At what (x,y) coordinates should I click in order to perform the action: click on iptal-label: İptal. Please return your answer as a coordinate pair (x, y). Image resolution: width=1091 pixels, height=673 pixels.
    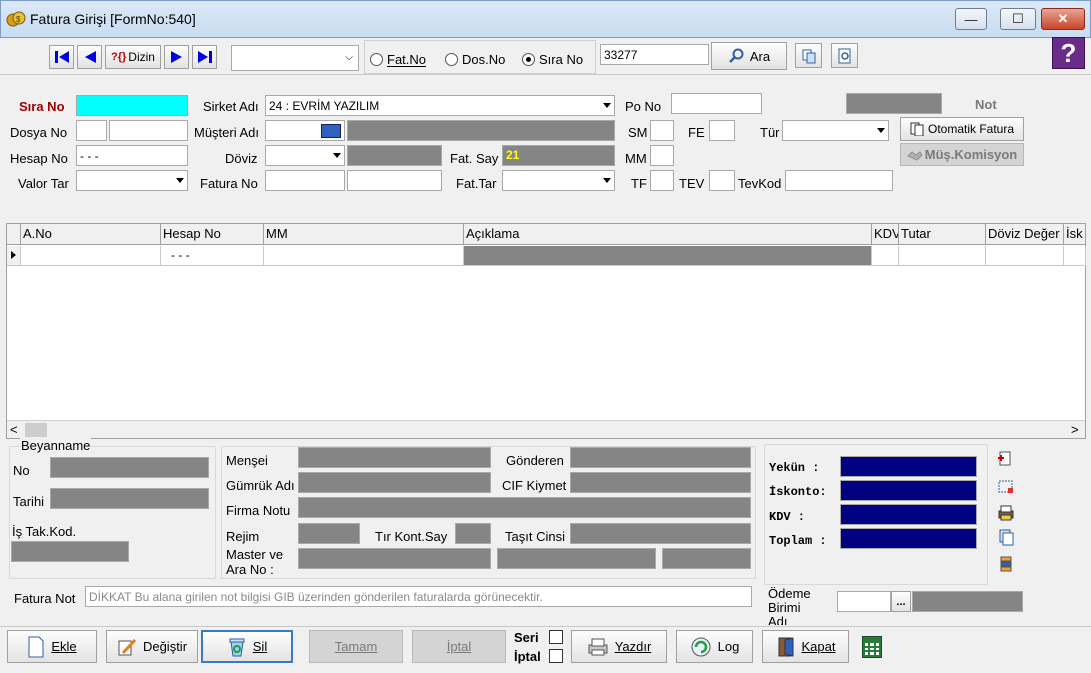
    Looking at the image, I should click on (459, 646).